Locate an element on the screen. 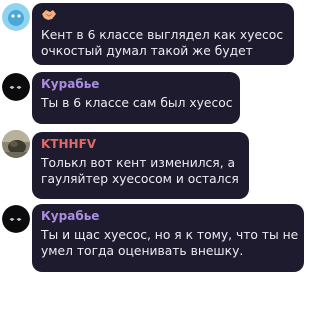 Image resolution: width=320 pixels, height=320 pixels. message-line-2: очкостый думал такой же будет is located at coordinates (147, 51).